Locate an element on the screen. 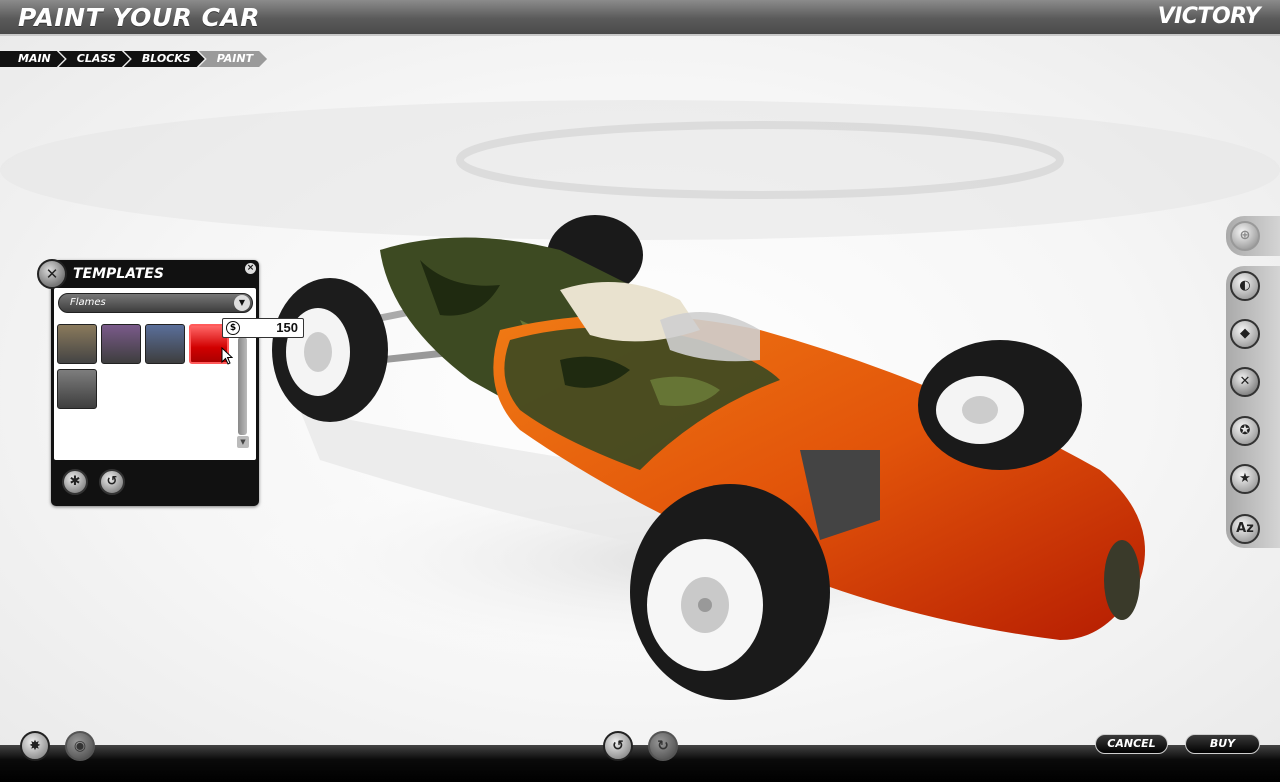  coin-icon: $ is located at coordinates (233, 328).